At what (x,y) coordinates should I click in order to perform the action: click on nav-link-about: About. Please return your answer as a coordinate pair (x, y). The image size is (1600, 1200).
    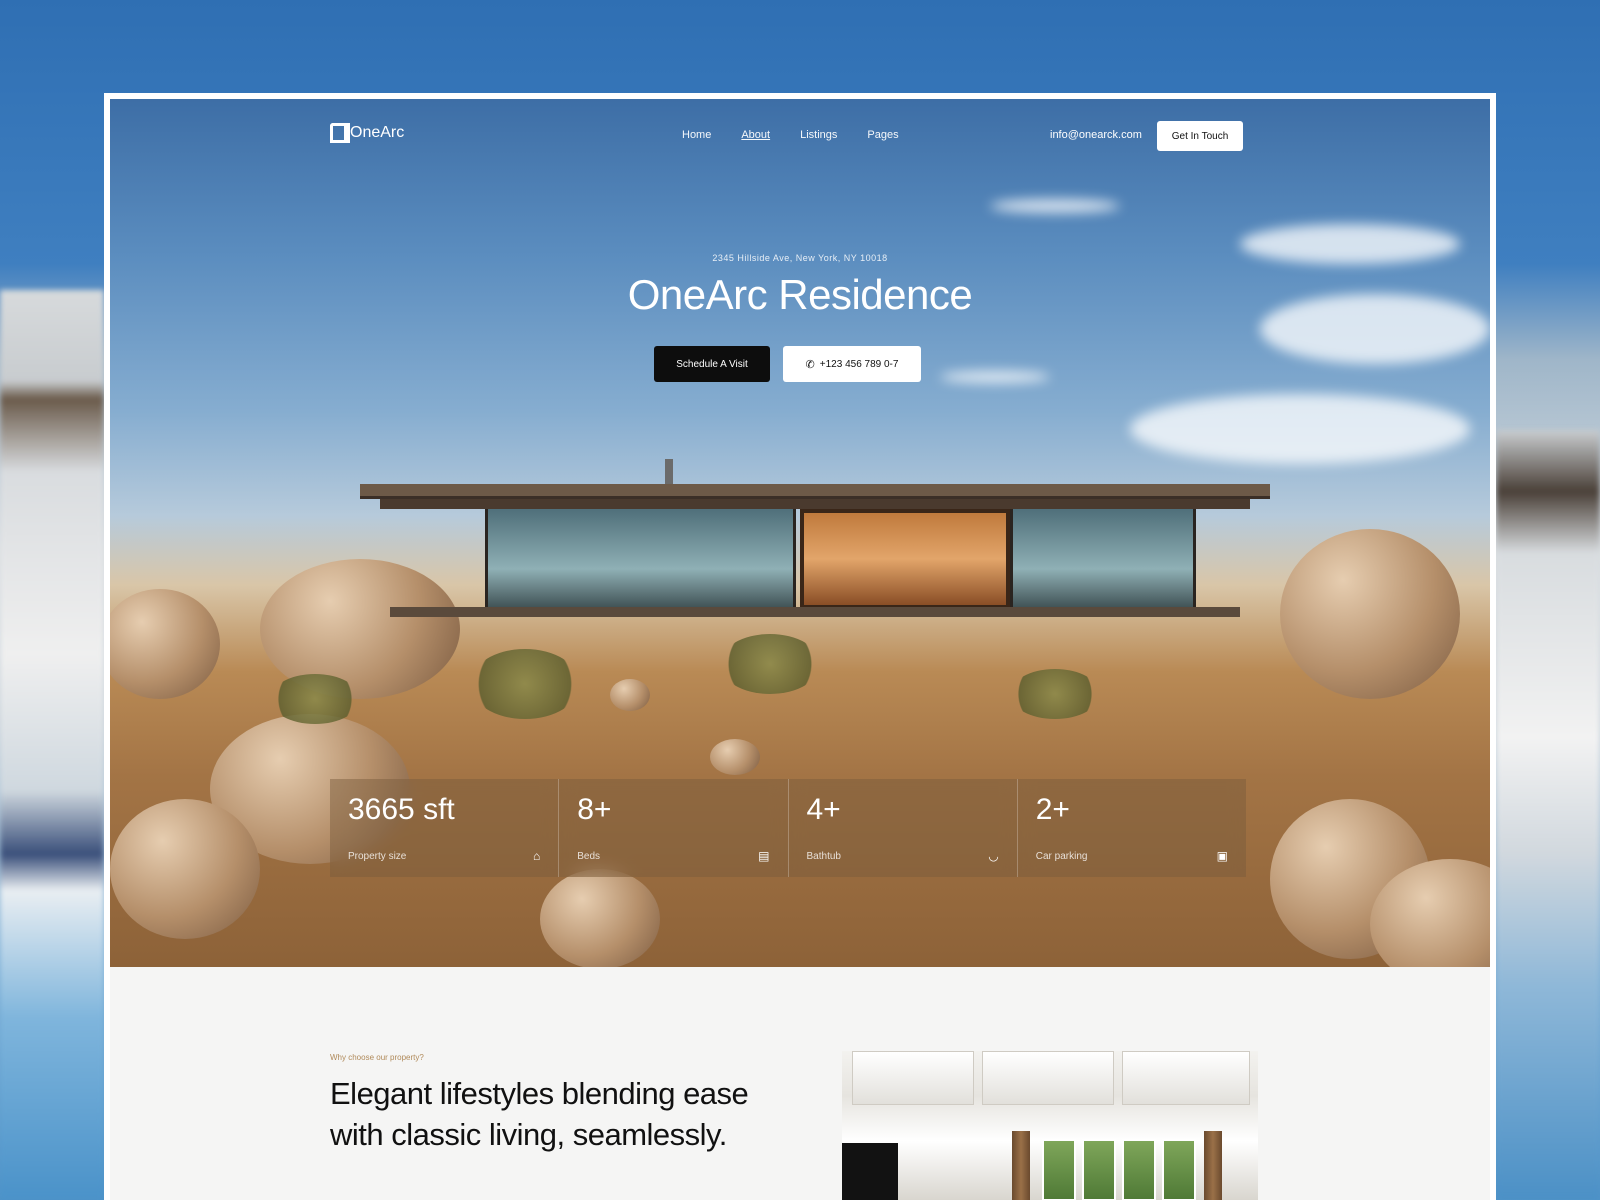
    Looking at the image, I should click on (755, 135).